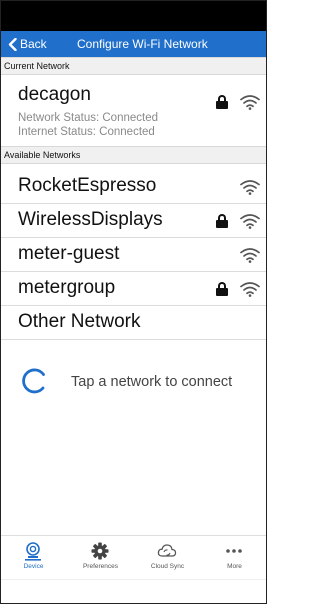  I want to click on cloud-sync-icon, so click(167, 550).